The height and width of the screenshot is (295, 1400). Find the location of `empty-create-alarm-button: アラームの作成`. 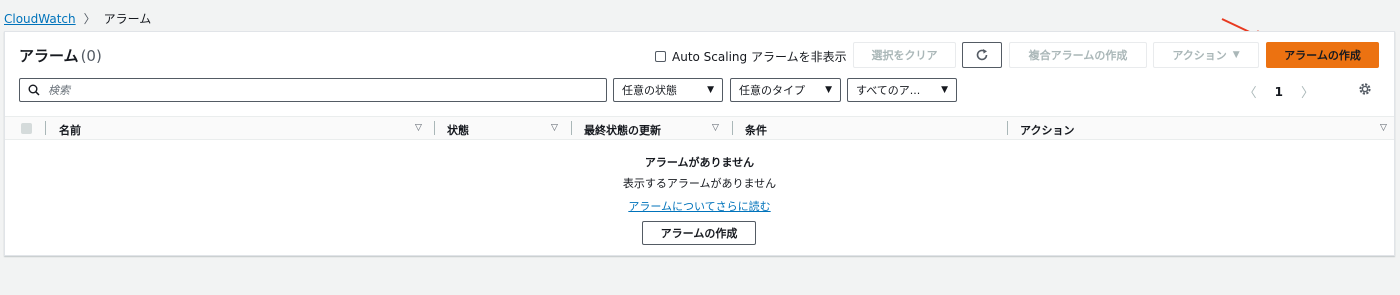

empty-create-alarm-button: アラームの作成 is located at coordinates (699, 233).